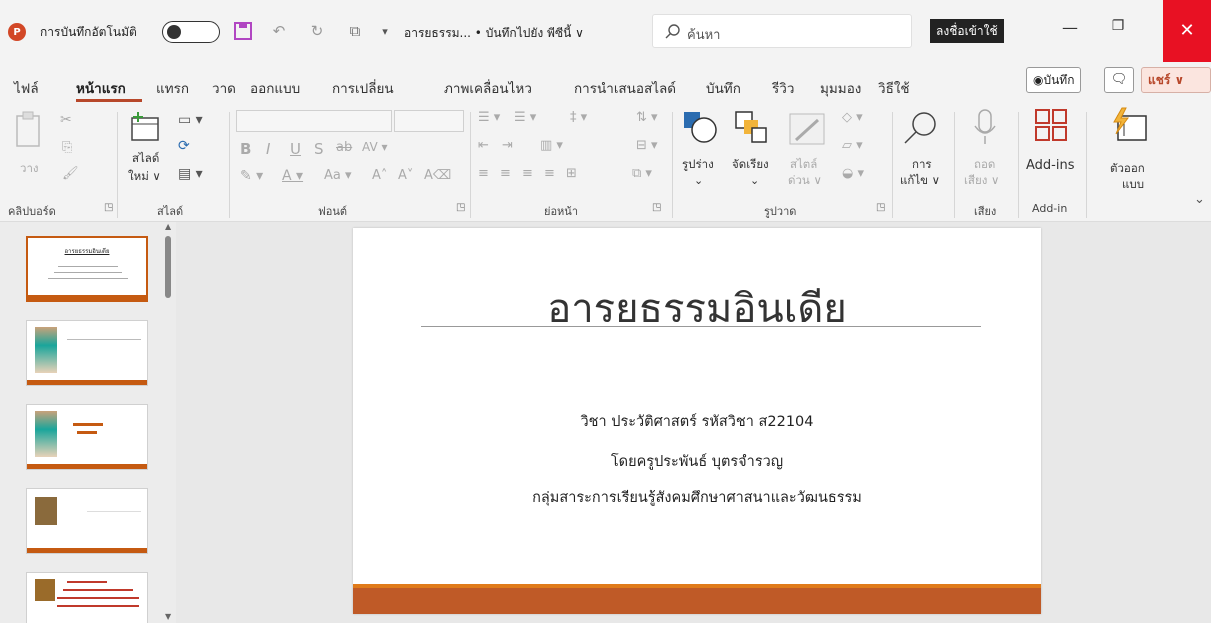 The height and width of the screenshot is (623, 1211). What do you see at coordinates (967, 31) in the screenshot?
I see `sign-in-button: ลงชื่อเข้าใช้` at bounding box center [967, 31].